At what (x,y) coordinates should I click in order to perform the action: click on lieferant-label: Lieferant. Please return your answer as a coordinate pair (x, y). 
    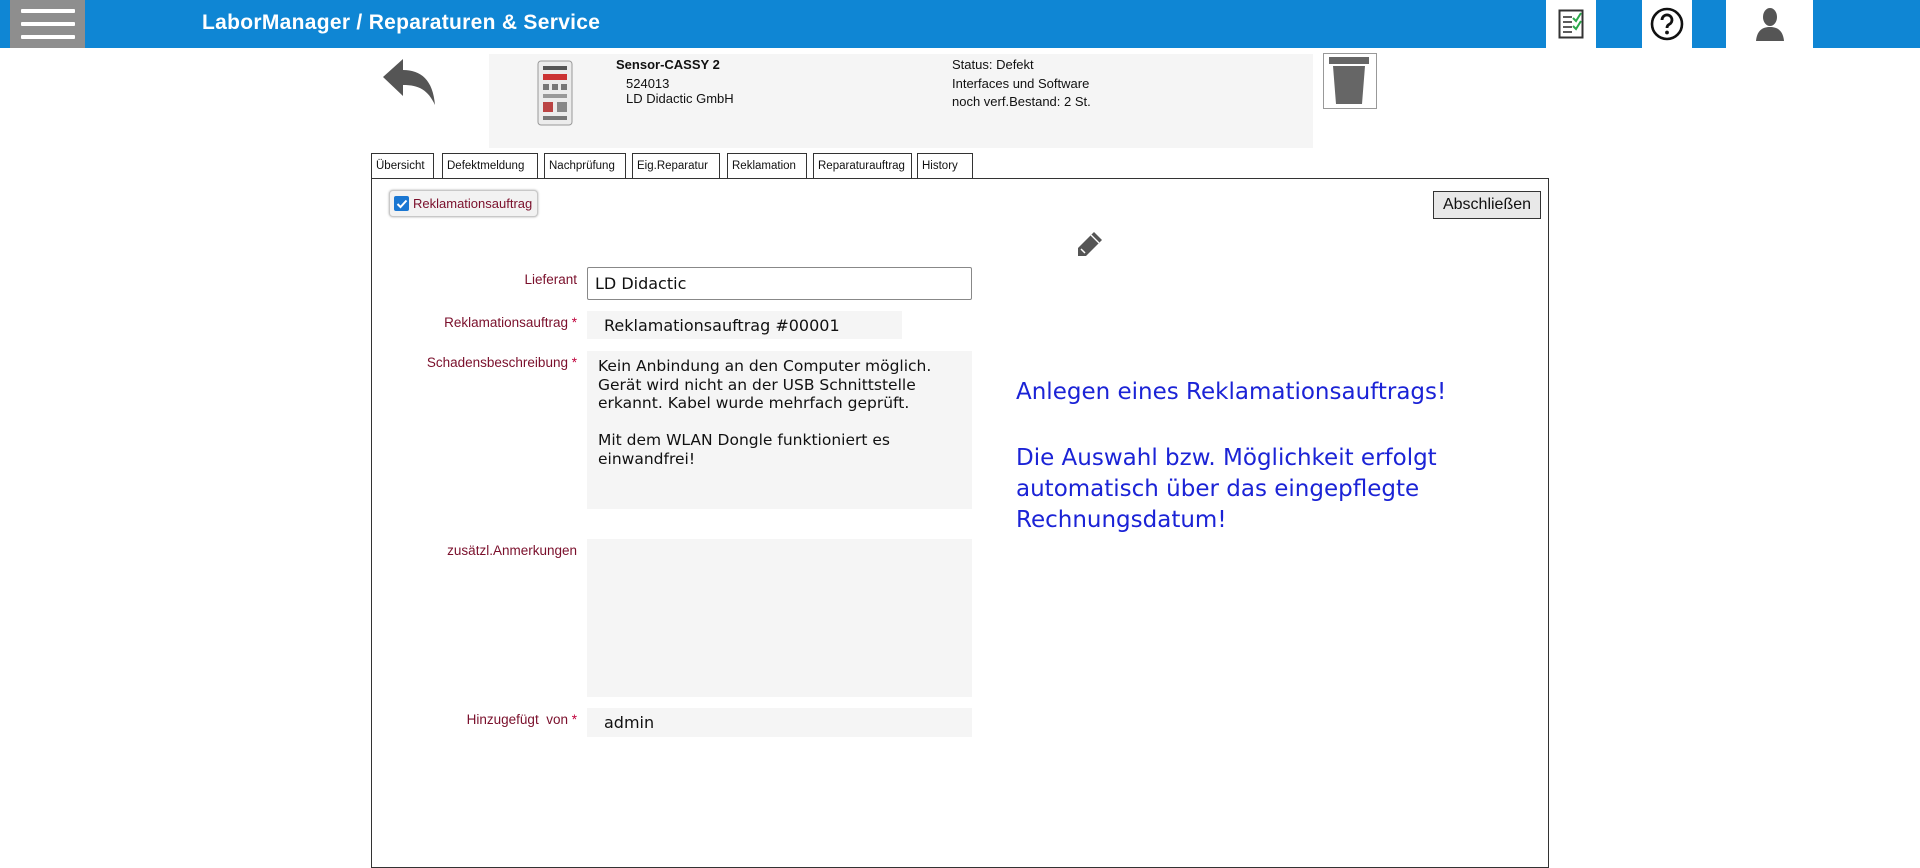
    Looking at the image, I should click on (550, 279).